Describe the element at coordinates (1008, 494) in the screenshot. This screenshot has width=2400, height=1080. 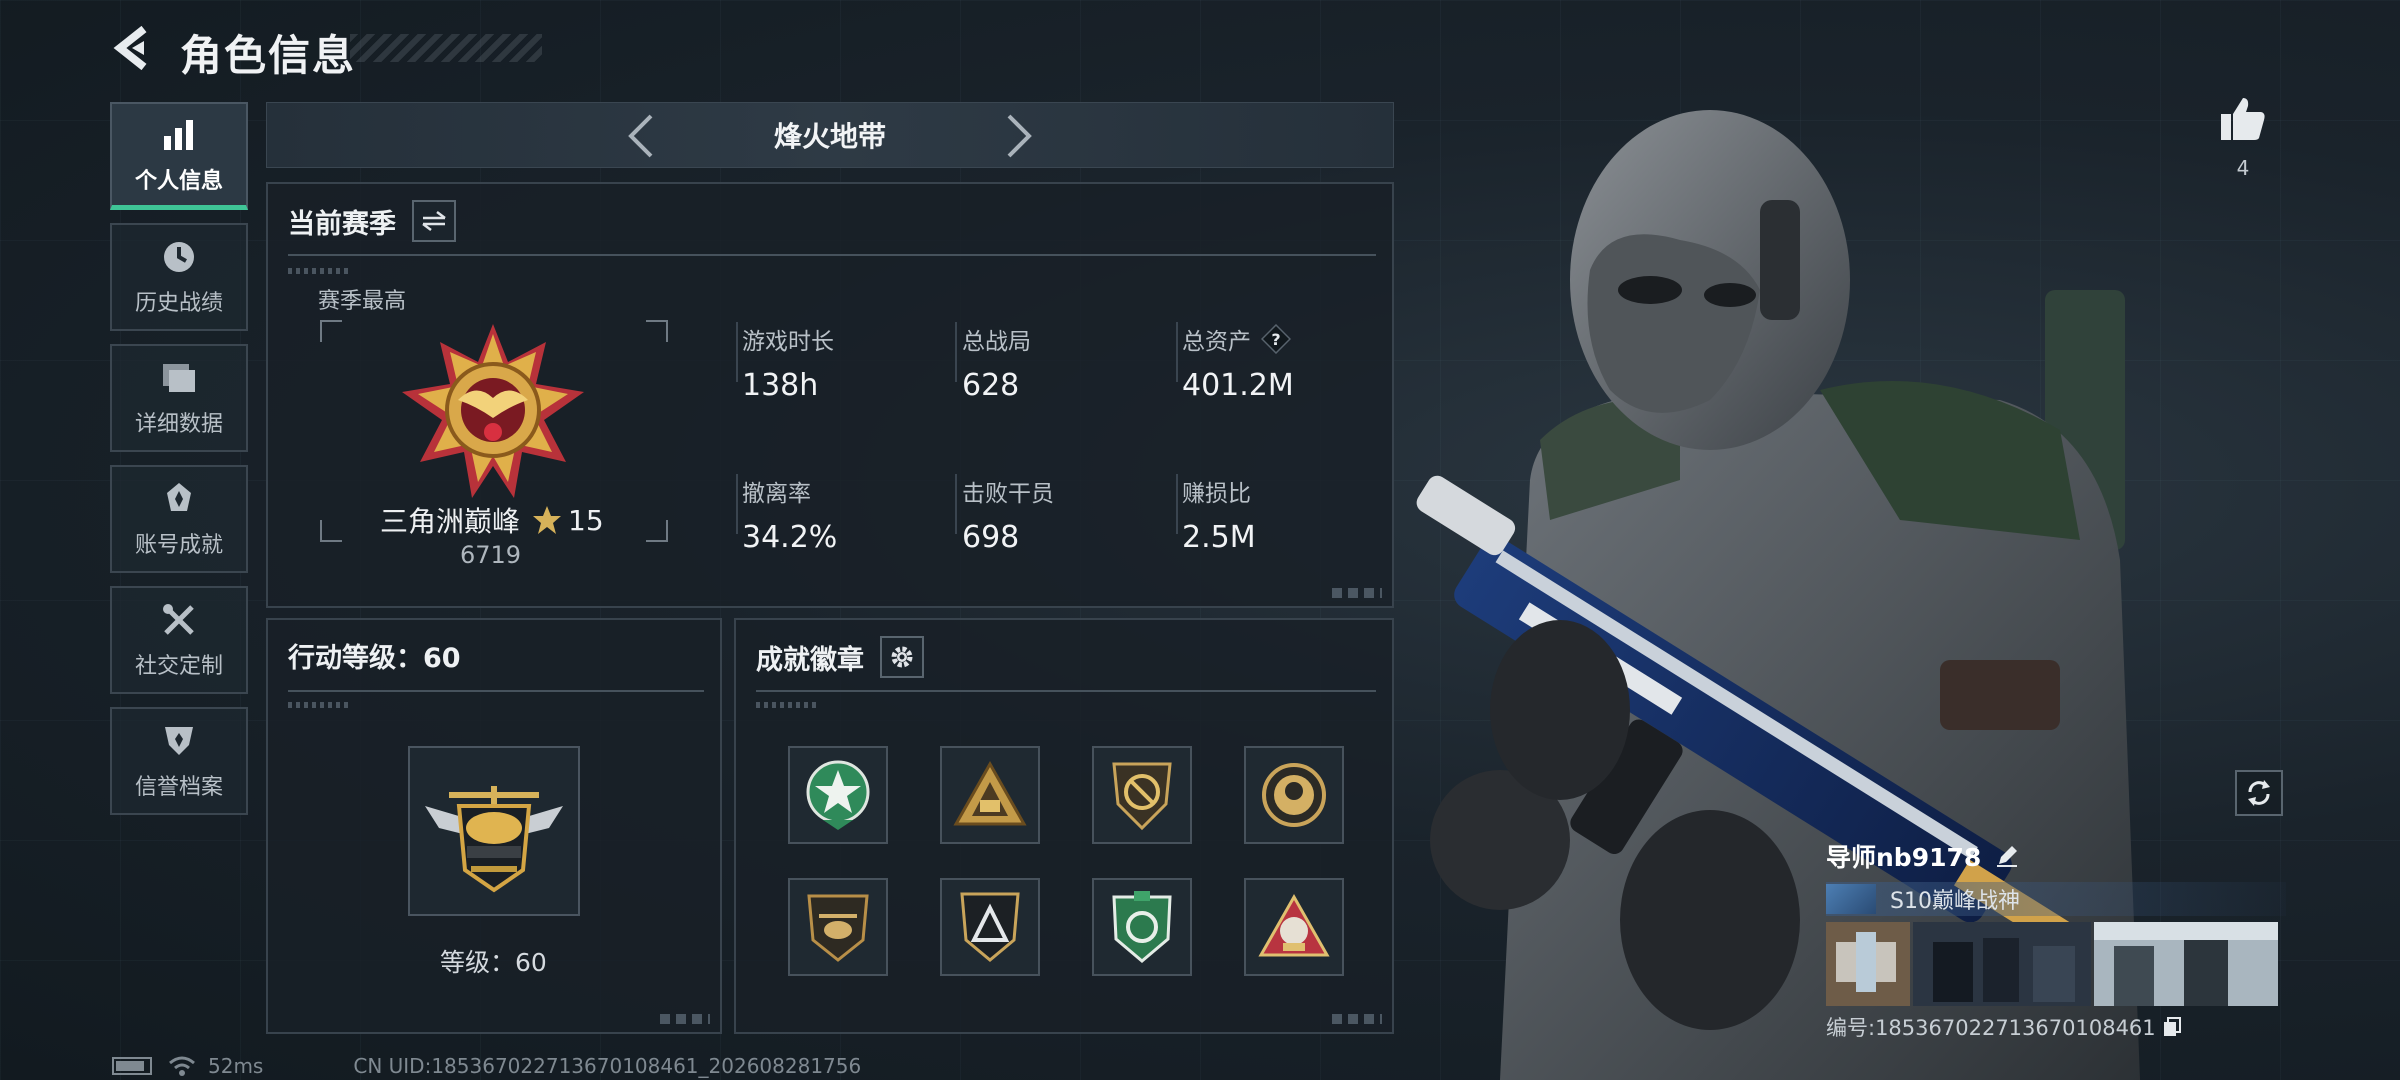
I see `stat-label: 击败干员` at that location.